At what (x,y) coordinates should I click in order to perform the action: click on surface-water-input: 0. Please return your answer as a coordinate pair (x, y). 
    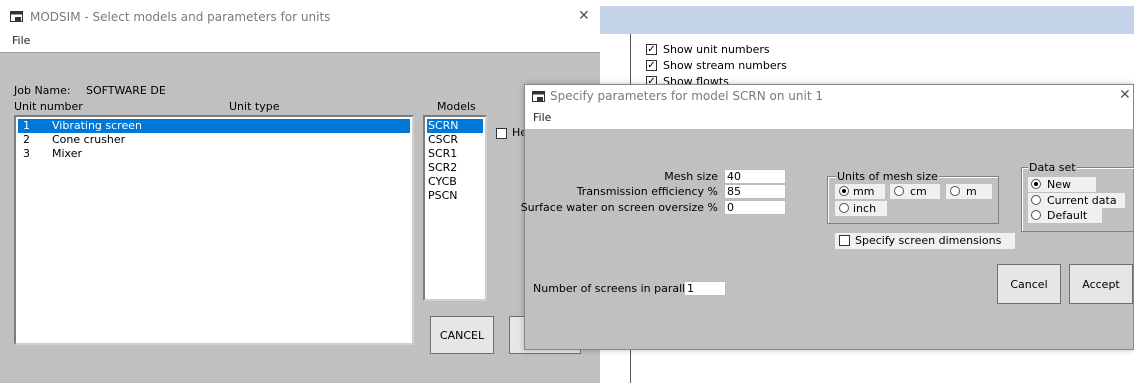
    Looking at the image, I should click on (755, 207).